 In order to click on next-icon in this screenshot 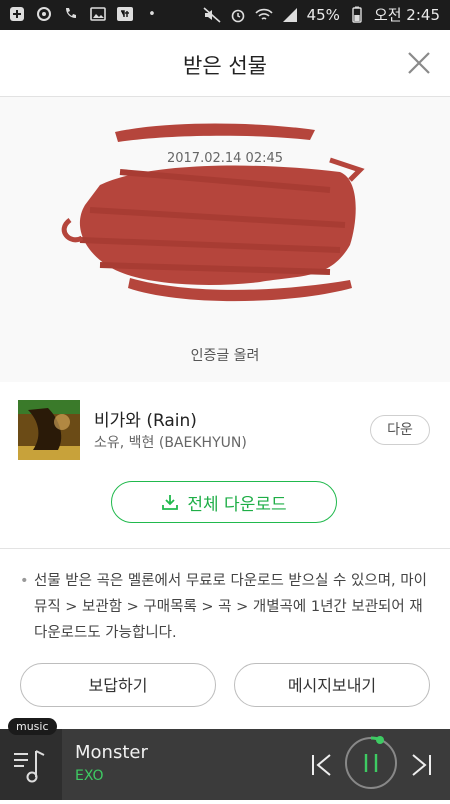, I will do `click(421, 765)`.